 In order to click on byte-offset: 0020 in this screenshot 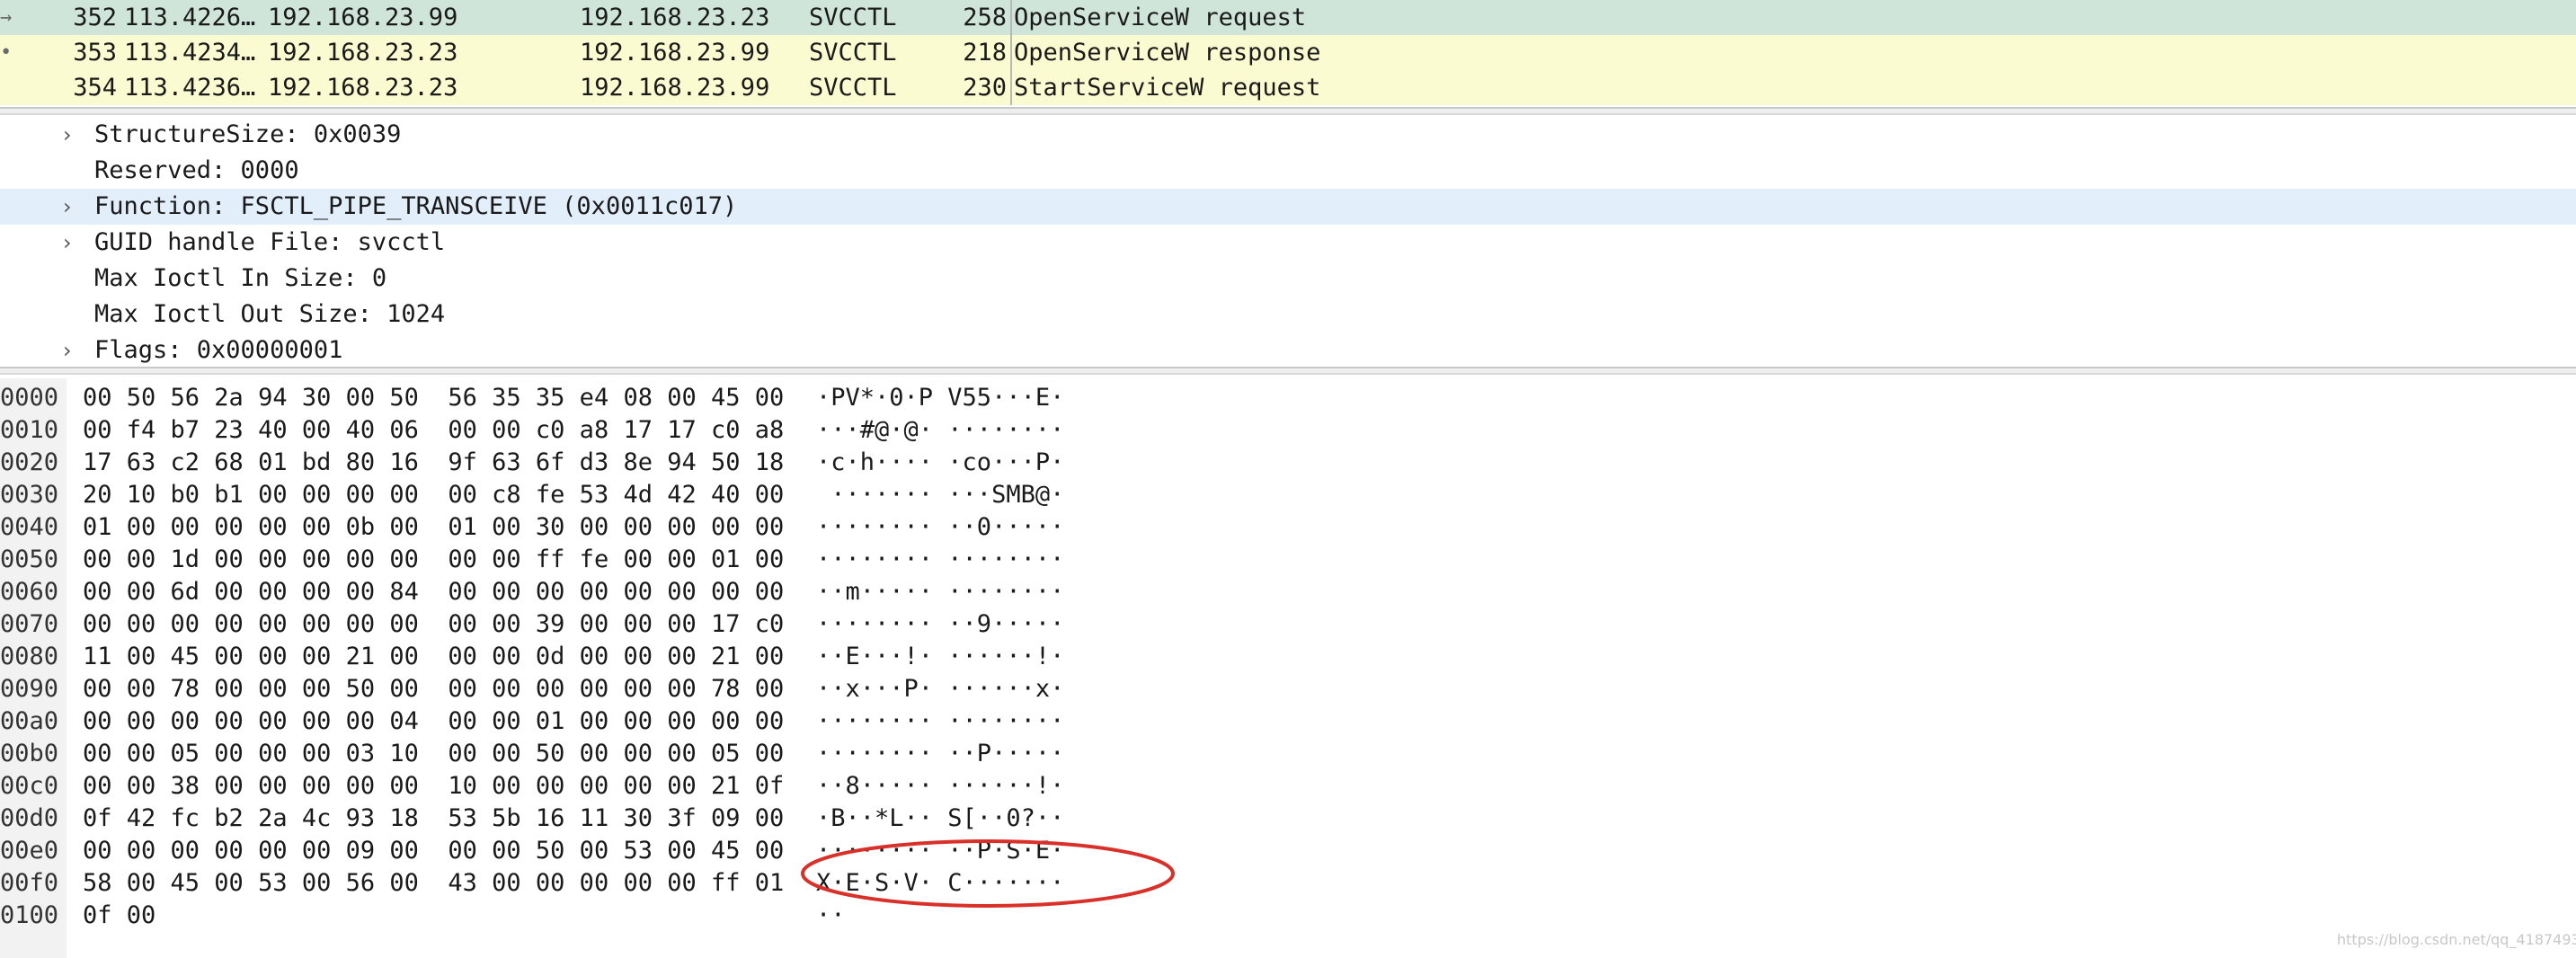, I will do `click(29, 462)`.